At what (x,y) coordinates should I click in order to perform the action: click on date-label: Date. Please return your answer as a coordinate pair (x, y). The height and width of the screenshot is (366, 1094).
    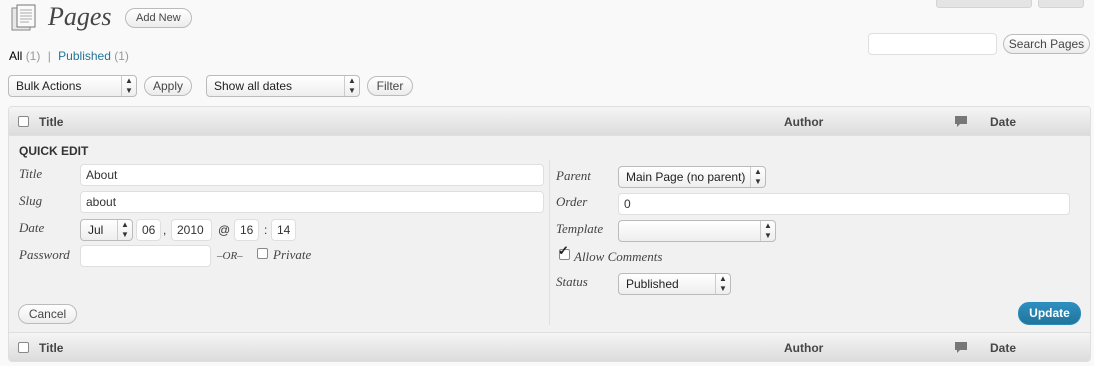
    Looking at the image, I should click on (32, 227).